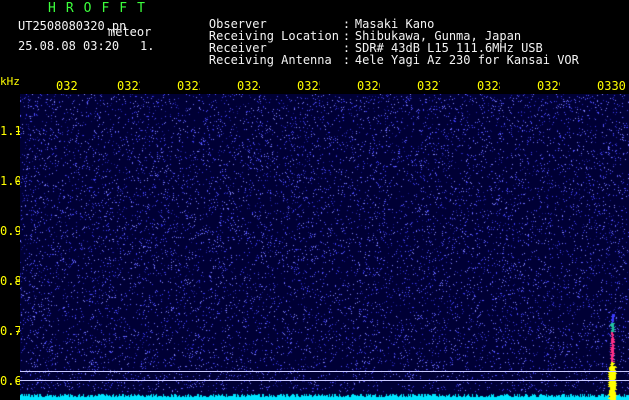  What do you see at coordinates (248, 86) in the screenshot?
I see `time-tick-label: 0324` at bounding box center [248, 86].